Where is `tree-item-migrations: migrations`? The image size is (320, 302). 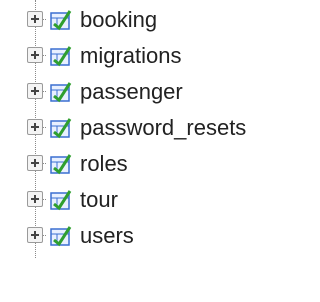 tree-item-migrations: migrations is located at coordinates (151, 56).